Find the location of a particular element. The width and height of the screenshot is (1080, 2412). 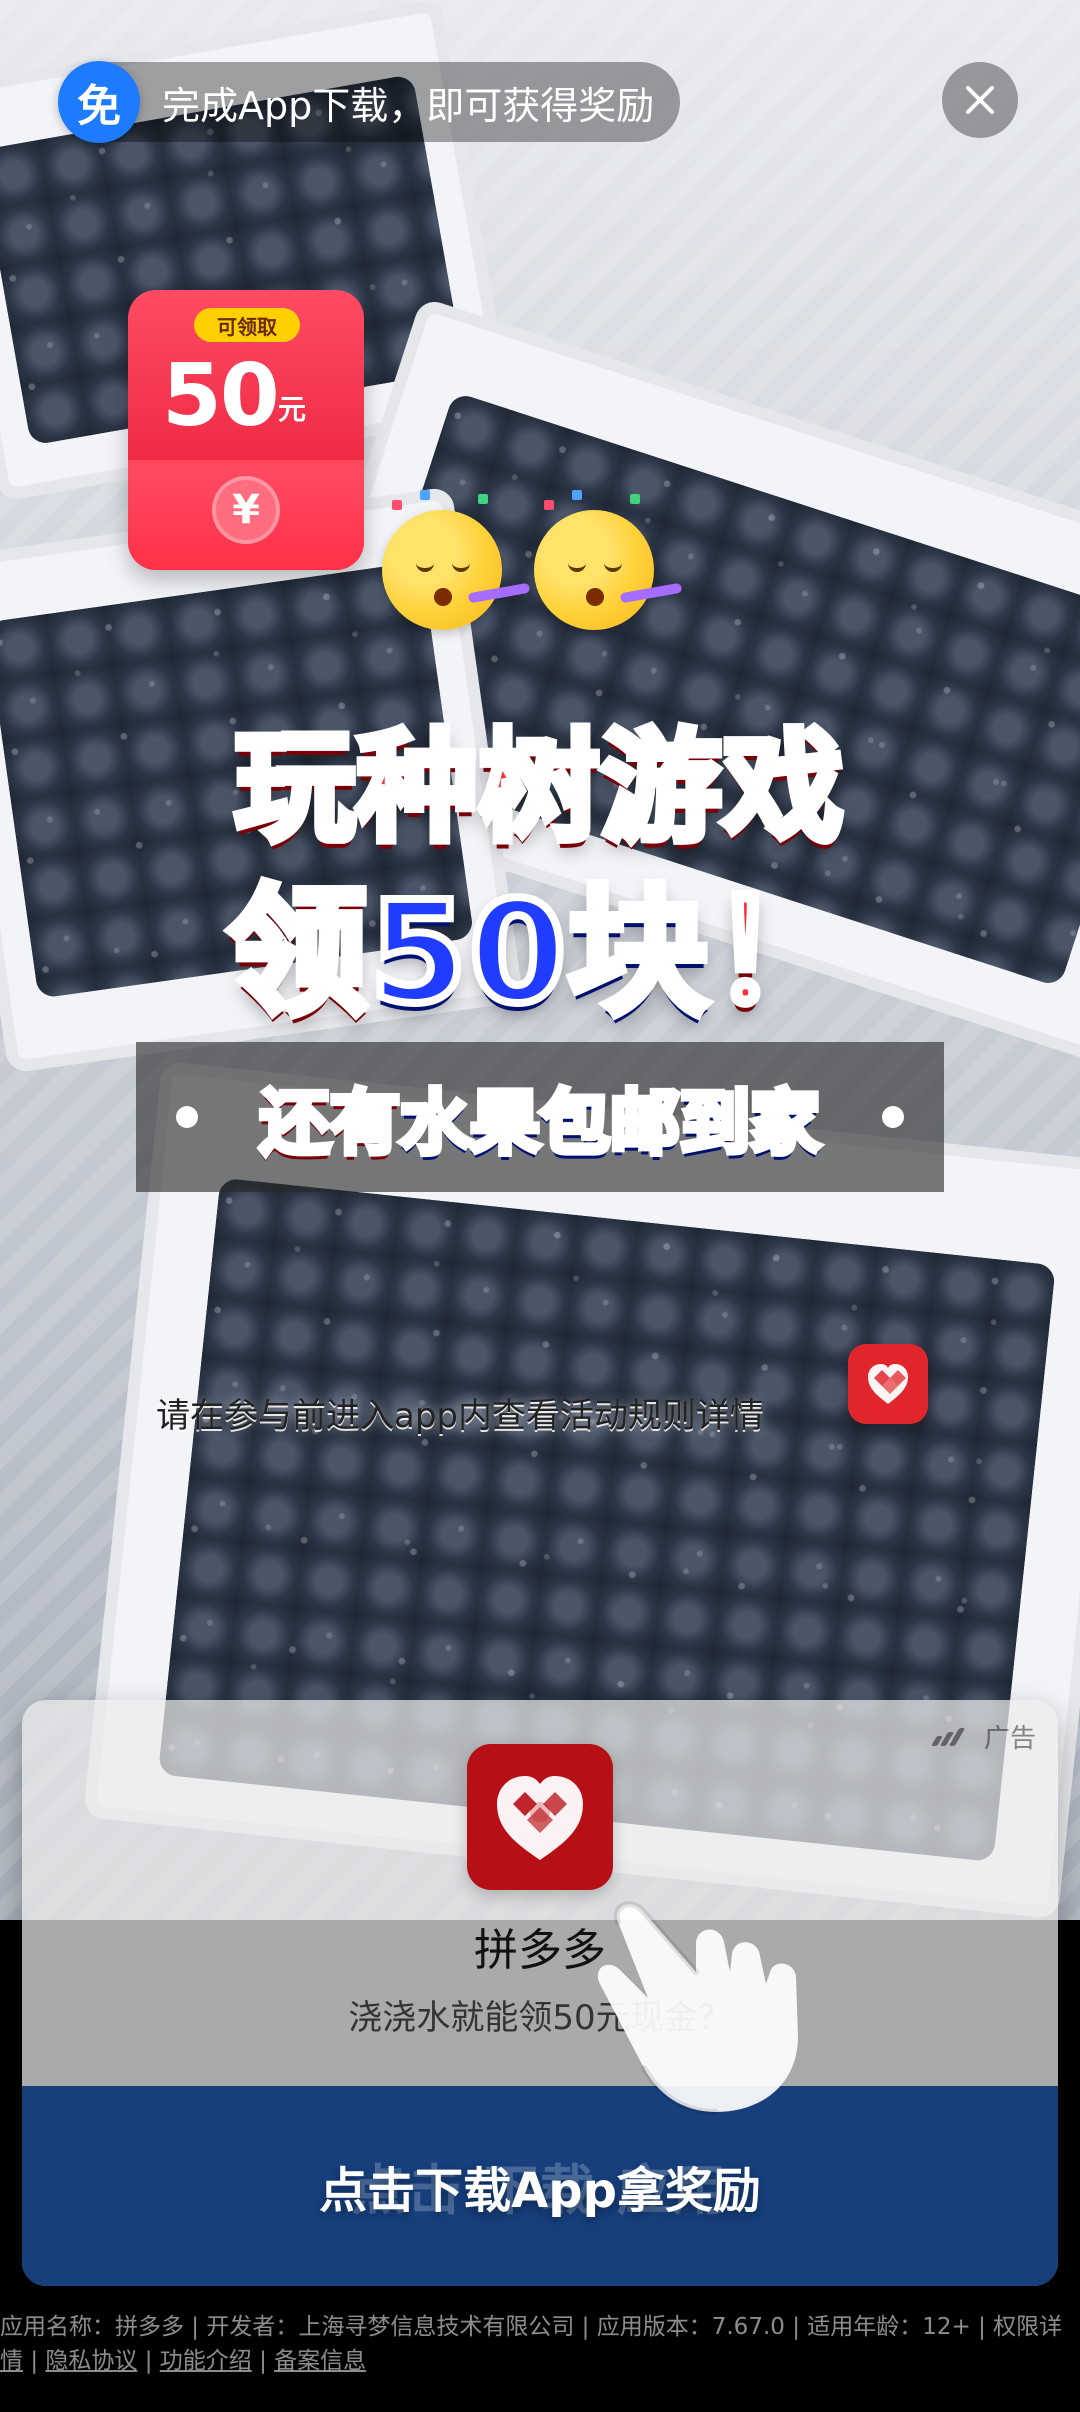

filing-info-link: 备案信息 is located at coordinates (320, 2361).